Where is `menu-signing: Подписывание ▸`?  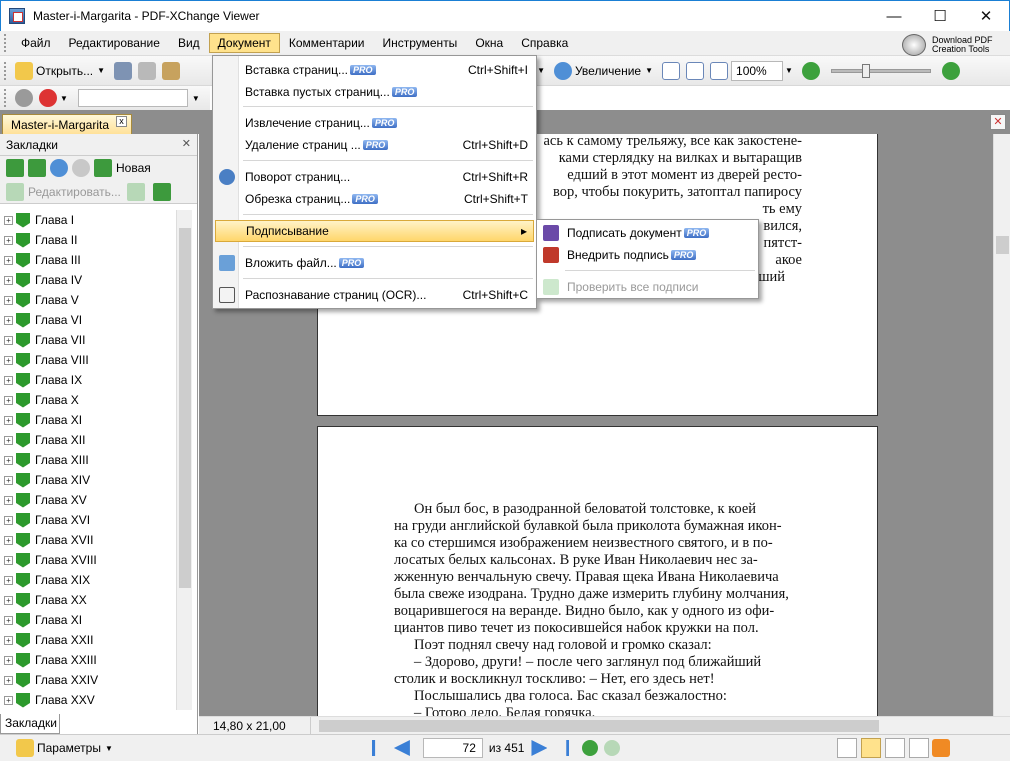 menu-signing: Подписывание ▸ is located at coordinates (374, 231).